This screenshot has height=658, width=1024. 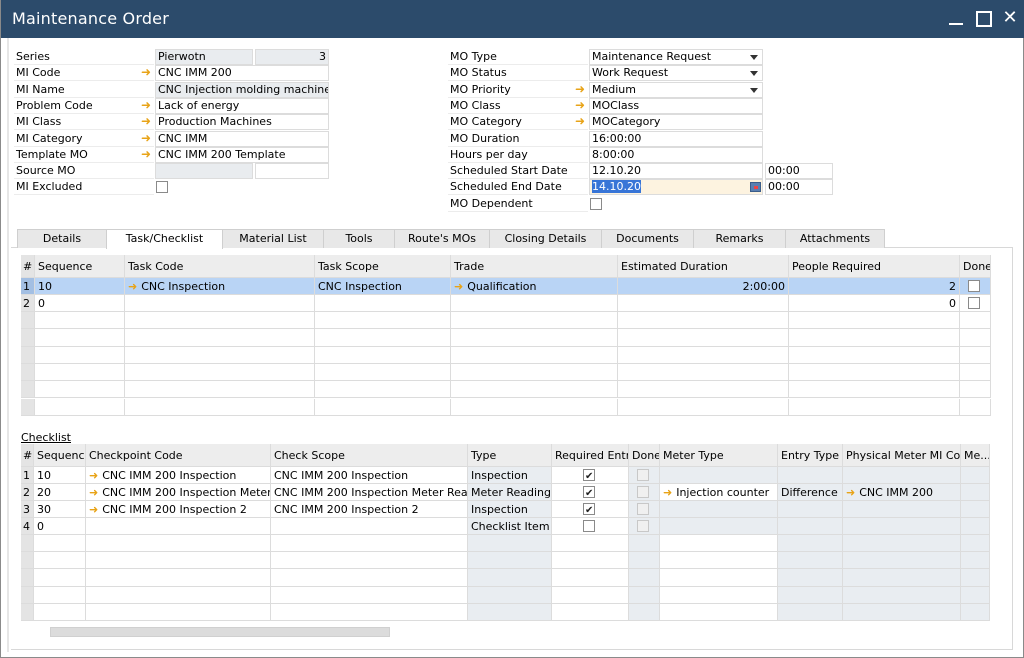 I want to click on meter-type-cell, so click(x=719, y=509).